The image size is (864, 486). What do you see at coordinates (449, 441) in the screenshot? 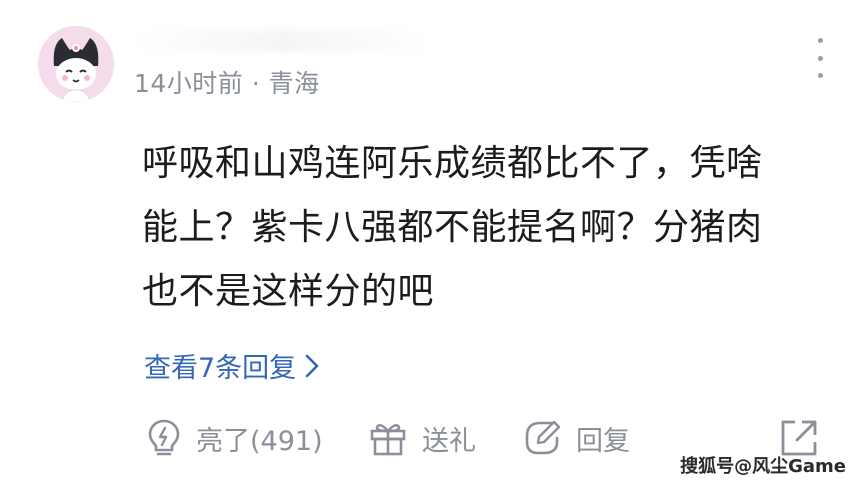
I see `gift-label: 送礼` at bounding box center [449, 441].